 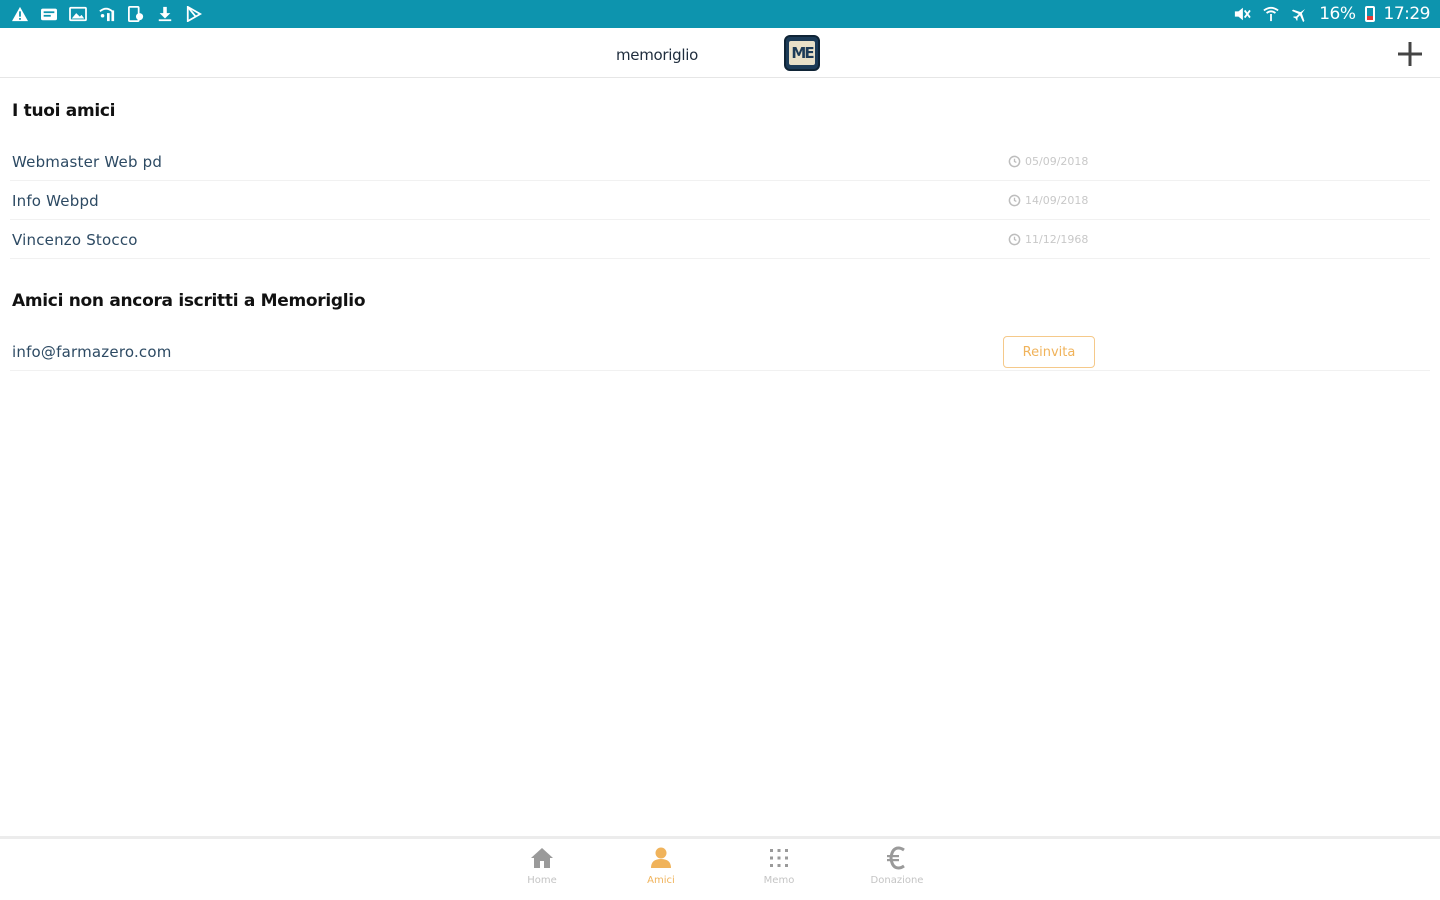 I want to click on nav-memo: Memo, so click(x=779, y=865).